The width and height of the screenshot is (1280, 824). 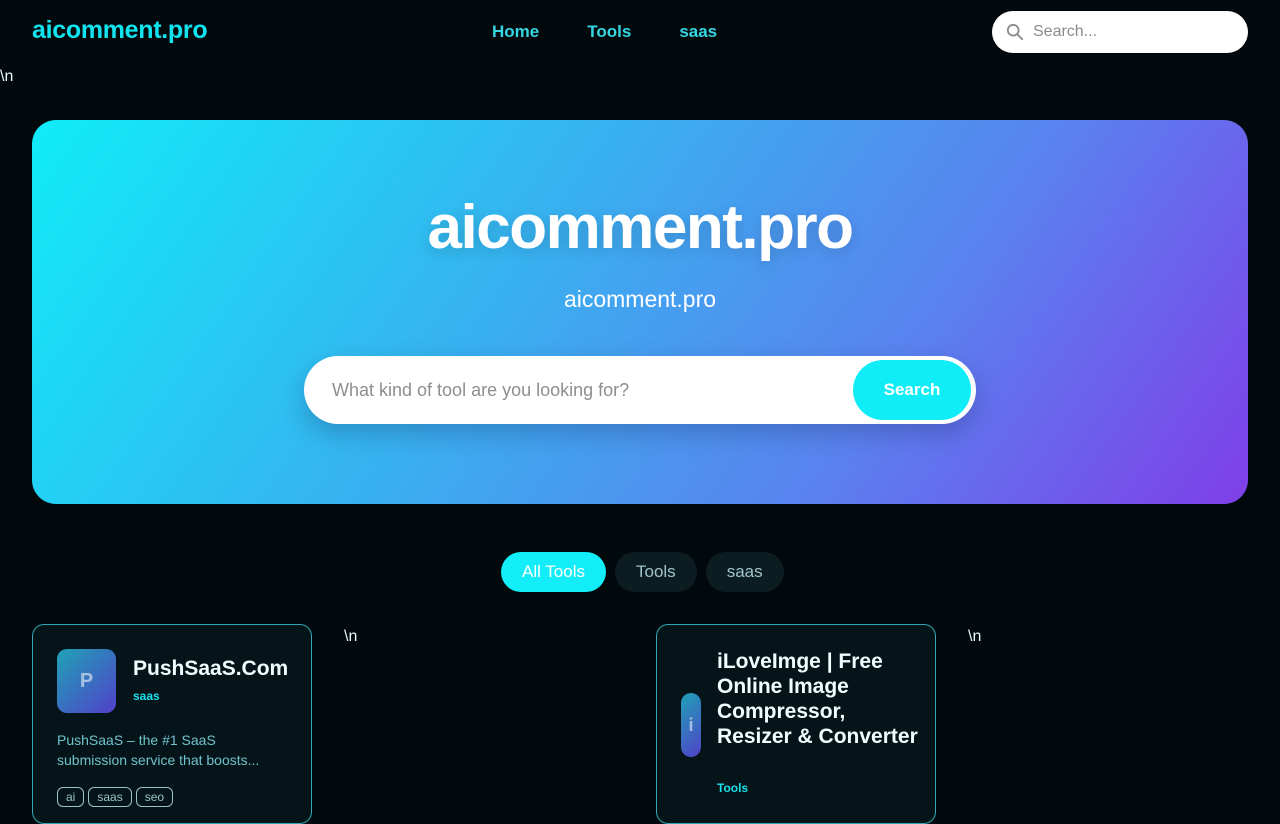 What do you see at coordinates (582, 390) in the screenshot?
I see `tool-search-input` at bounding box center [582, 390].